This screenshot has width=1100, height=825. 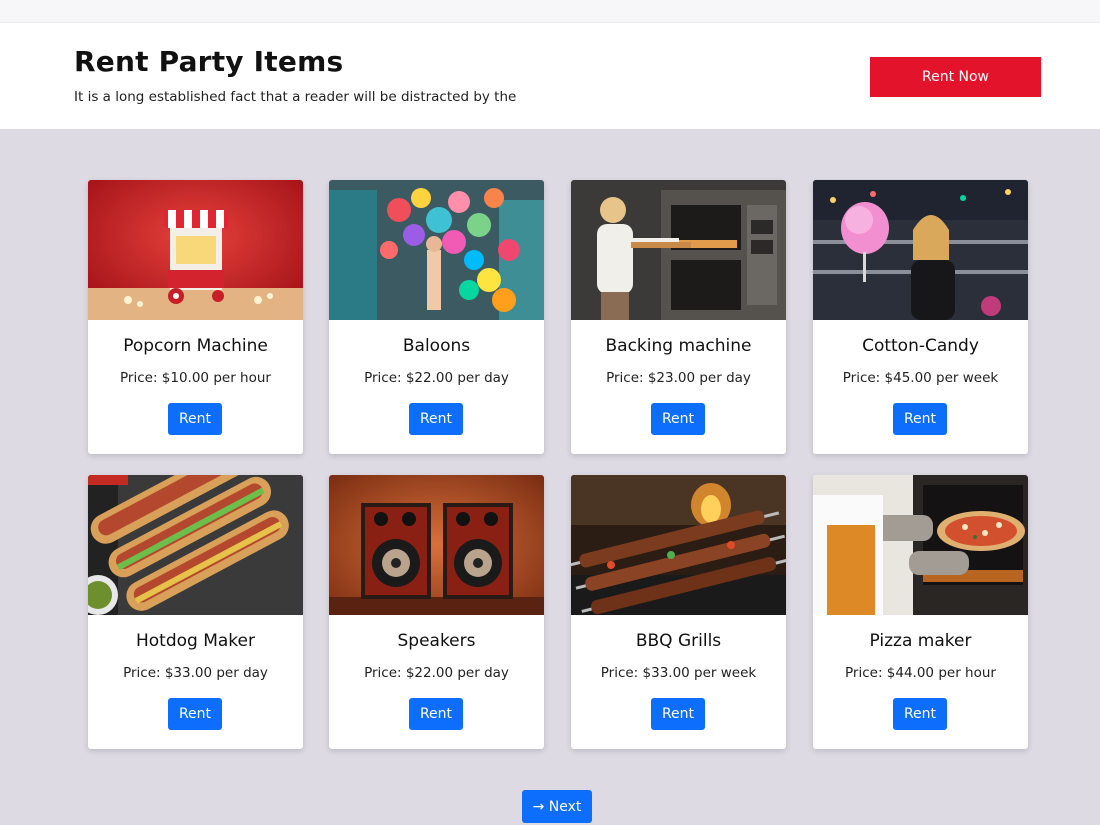 I want to click on hotdog-maker-image, so click(x=195, y=545).